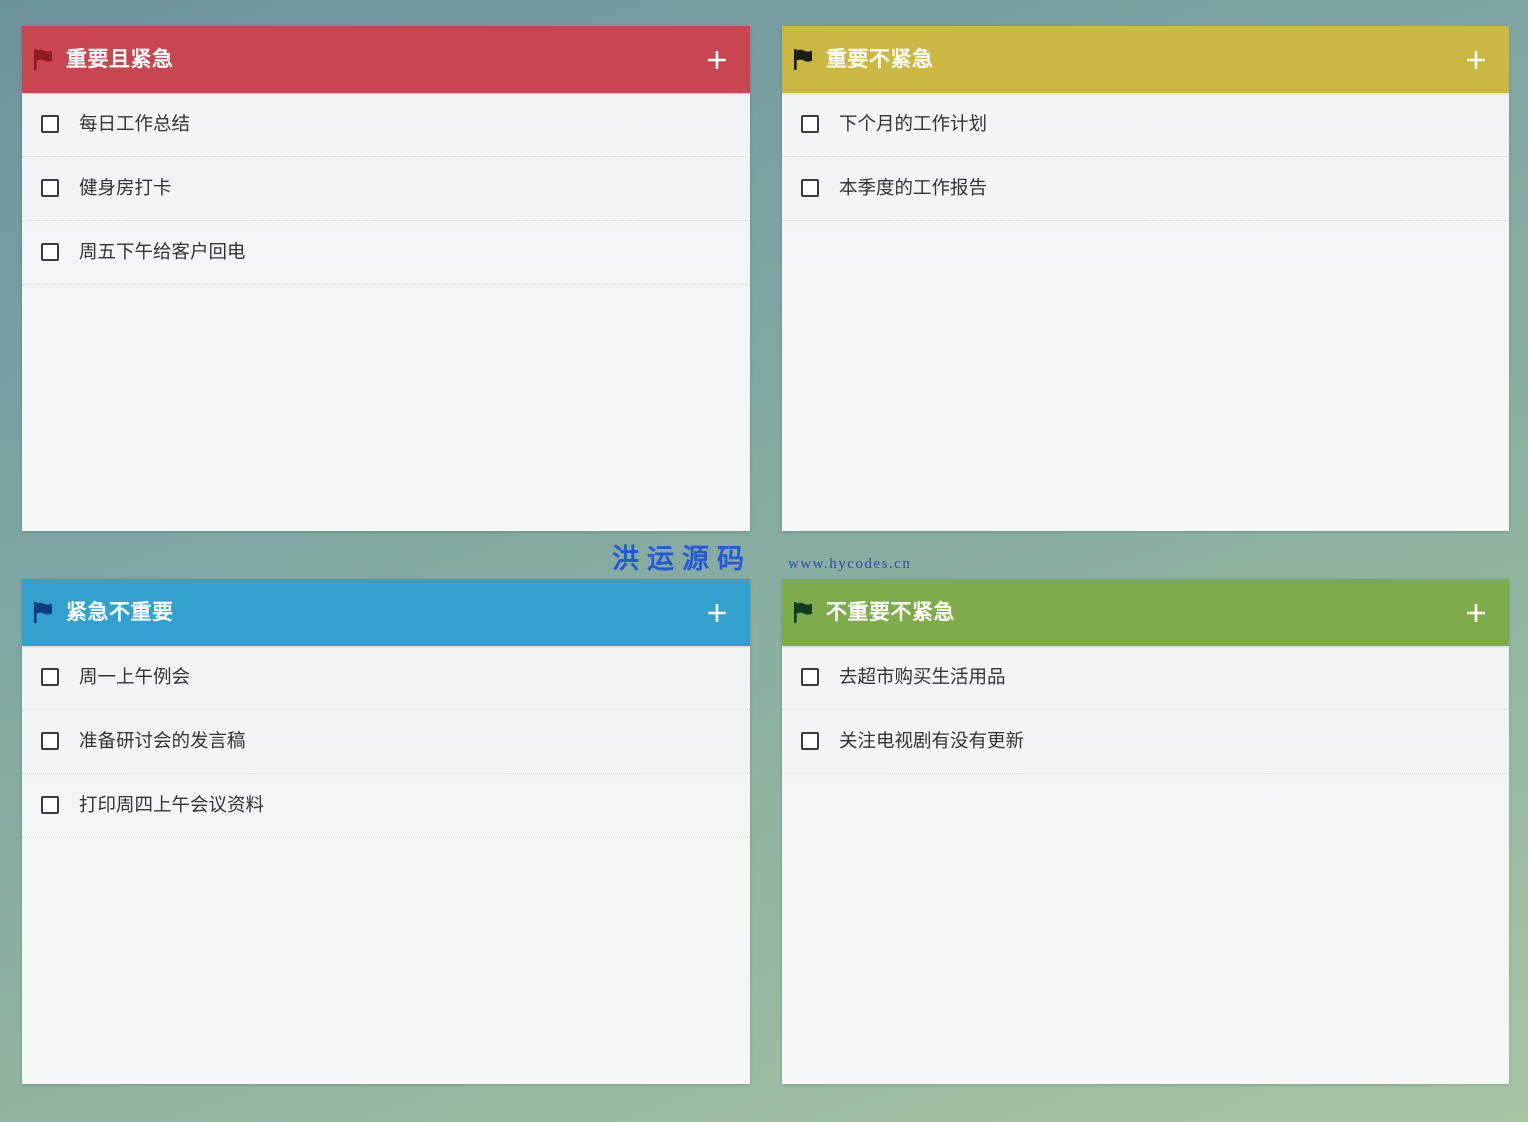  I want to click on watermark-url: www.hycodes.cn, so click(850, 564).